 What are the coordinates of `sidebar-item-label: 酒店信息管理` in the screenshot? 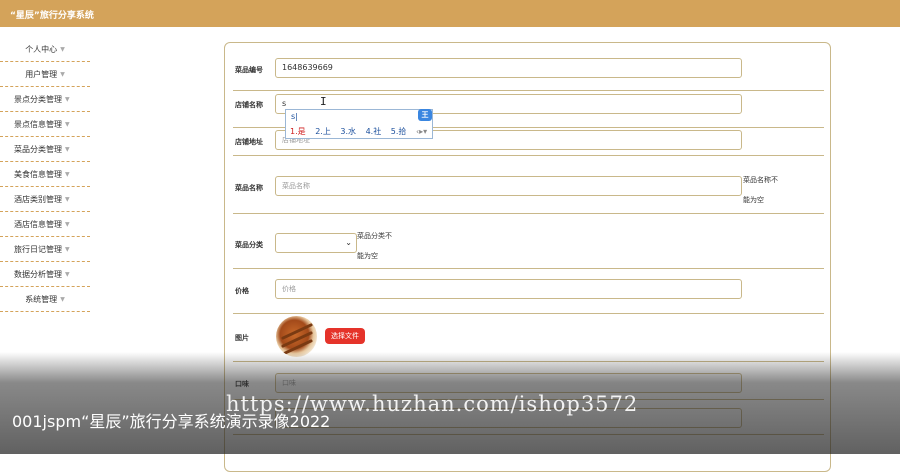 It's located at (38, 224).